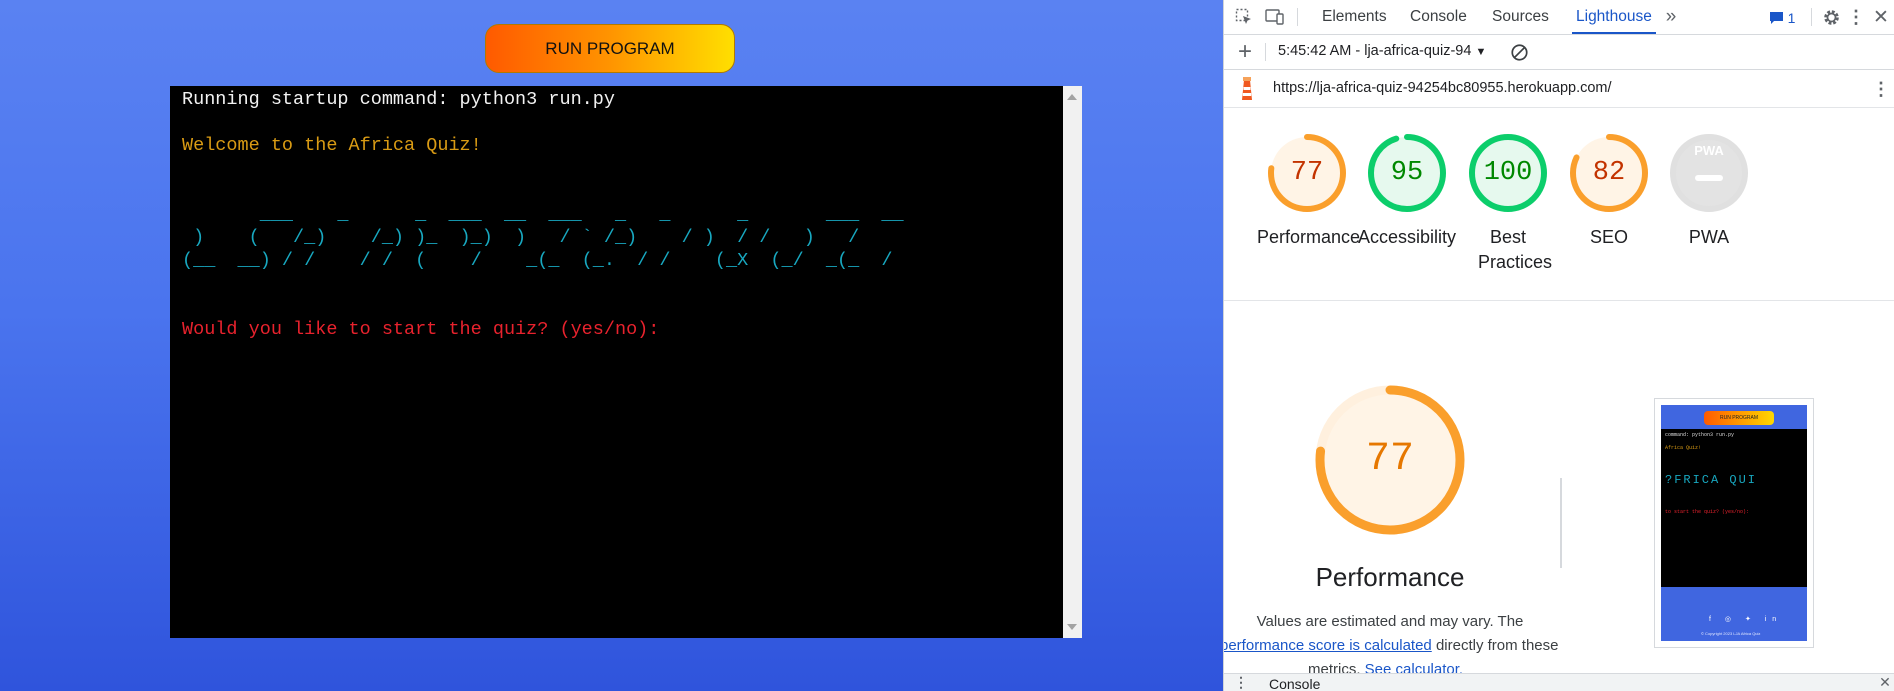 This screenshot has width=1894, height=691. I want to click on settings-gear-icon, so click(1831, 17).